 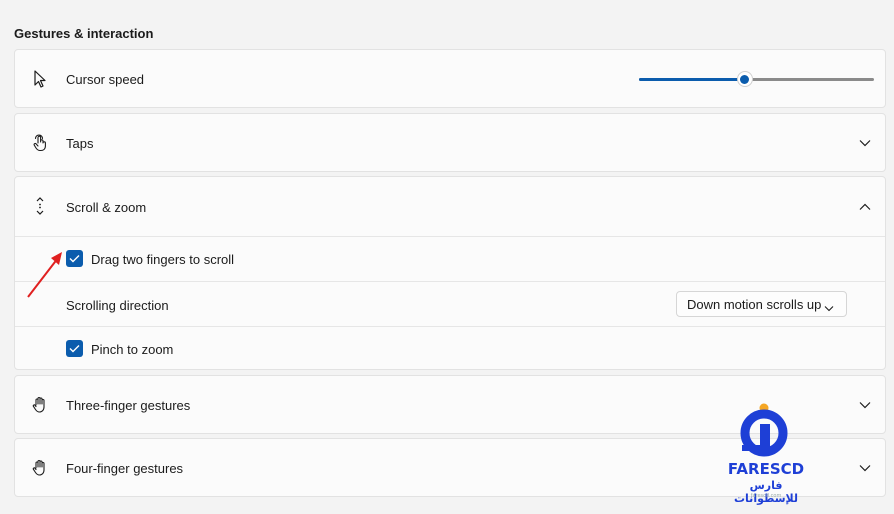 I want to click on pinch-to-zoom-label: Pinch to zoom, so click(x=132, y=349).